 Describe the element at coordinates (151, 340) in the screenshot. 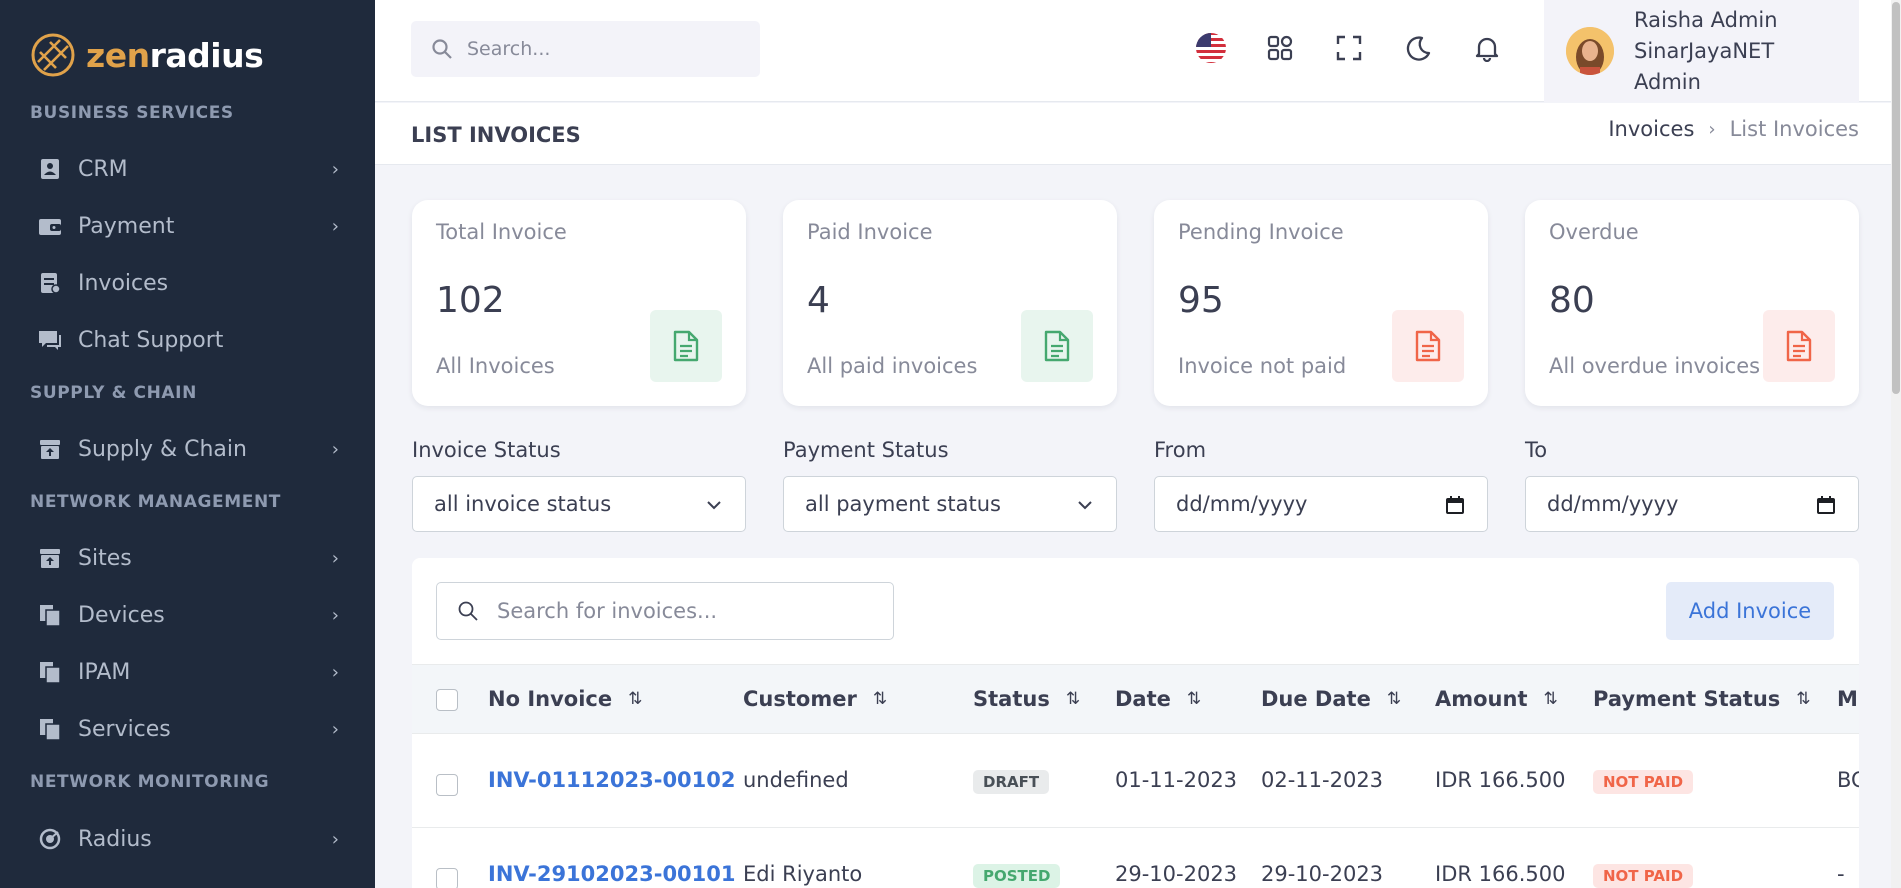

I see `sidebar-item-label: Chat Support` at that location.